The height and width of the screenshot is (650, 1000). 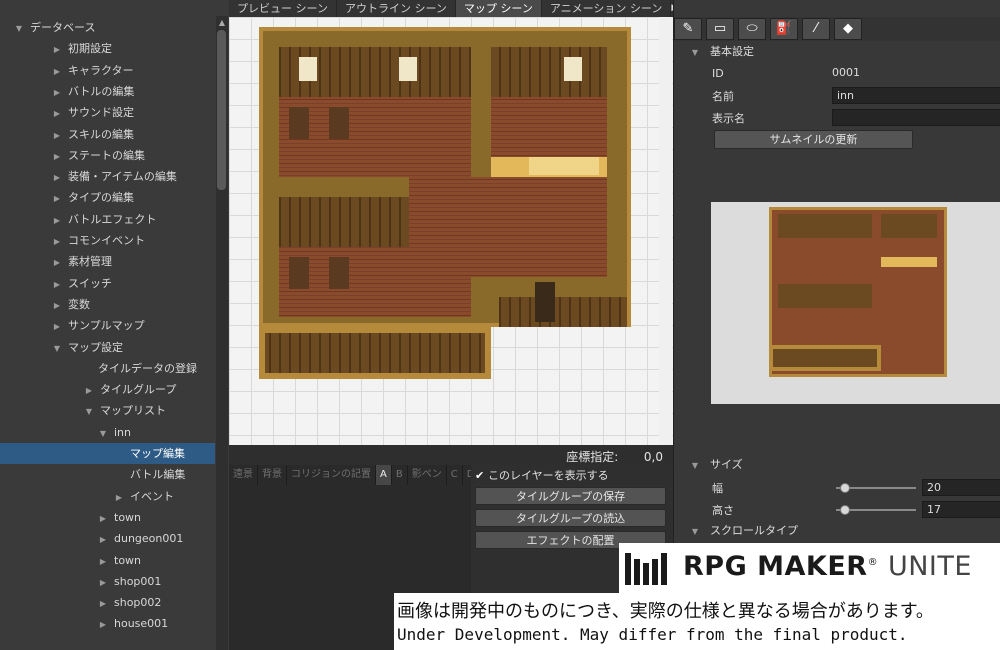 What do you see at coordinates (107, 155) in the screenshot?
I see `tree-item: ▶ ステートの編集` at bounding box center [107, 155].